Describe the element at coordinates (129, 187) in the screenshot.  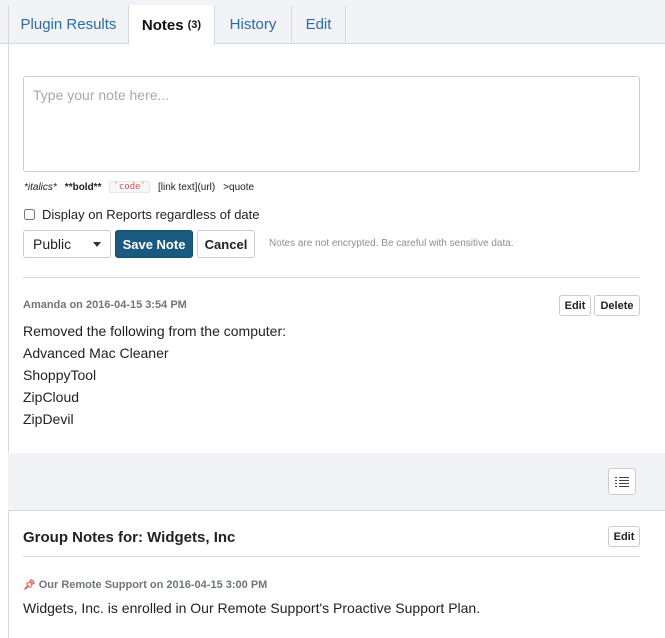
I see `md-code-hint: `code`` at that location.